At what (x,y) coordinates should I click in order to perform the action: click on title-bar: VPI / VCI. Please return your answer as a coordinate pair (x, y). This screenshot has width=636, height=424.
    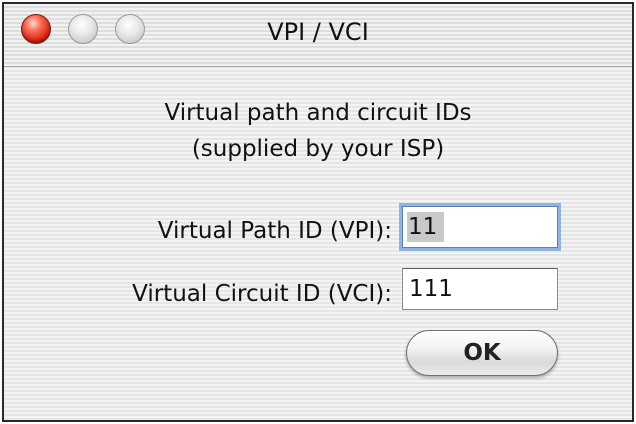
    Looking at the image, I should click on (318, 35).